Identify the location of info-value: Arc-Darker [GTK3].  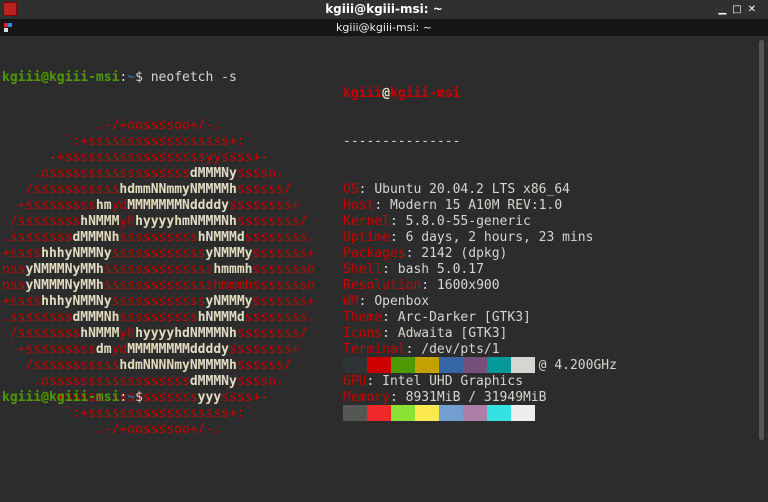
(464, 317).